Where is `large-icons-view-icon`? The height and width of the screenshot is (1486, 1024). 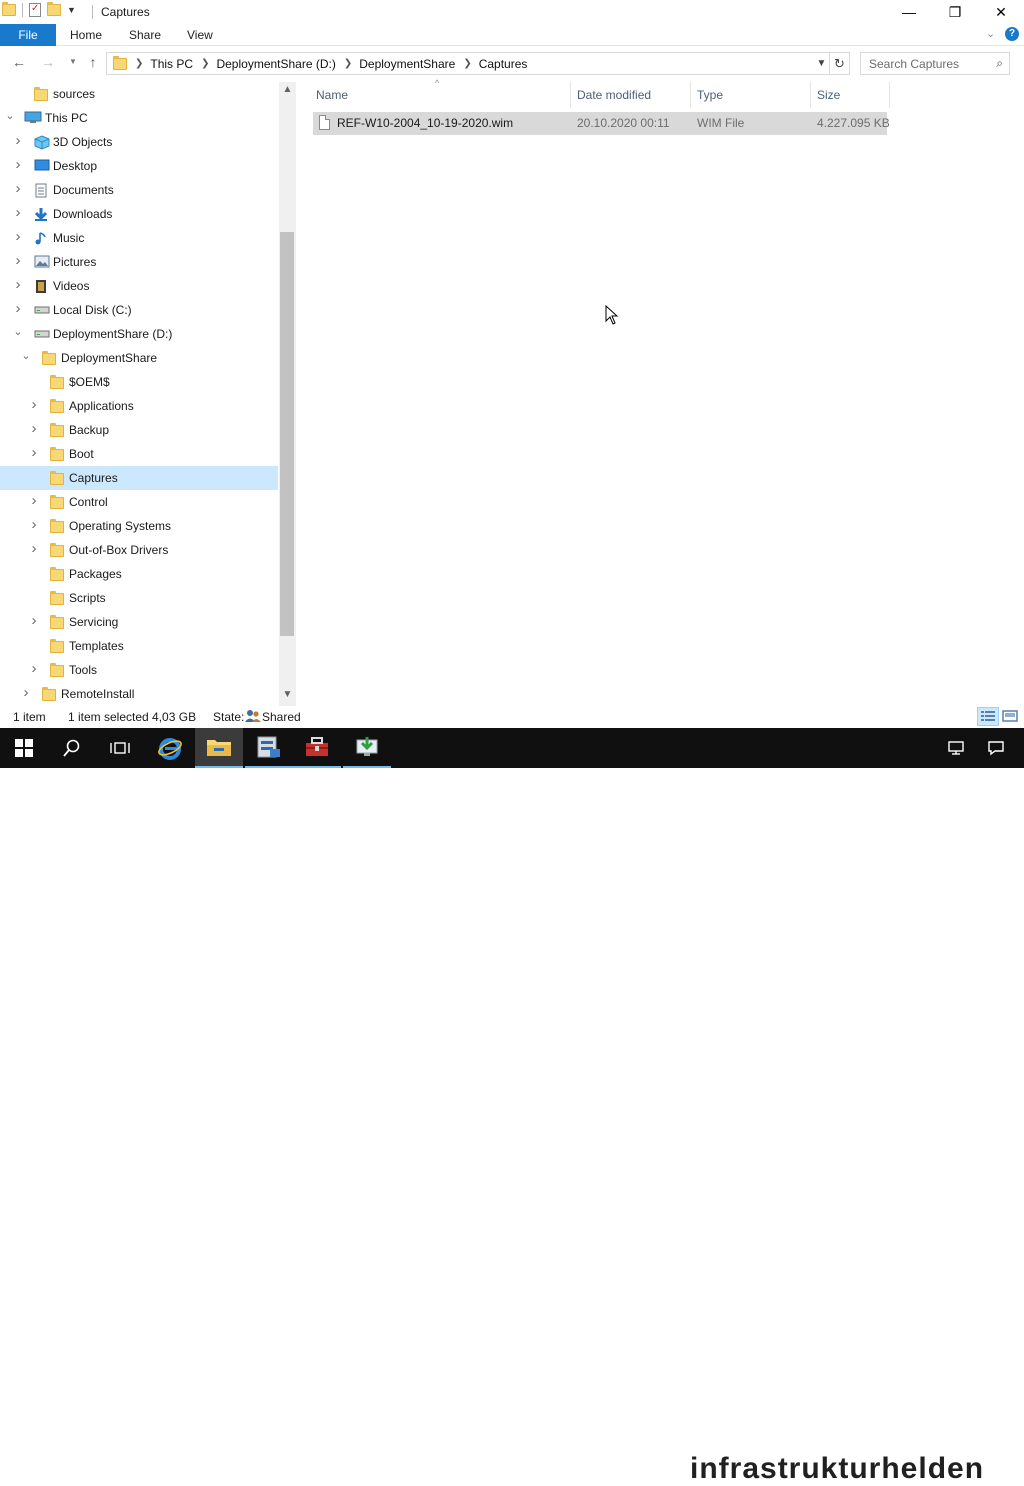
large-icons-view-icon is located at coordinates (1010, 716).